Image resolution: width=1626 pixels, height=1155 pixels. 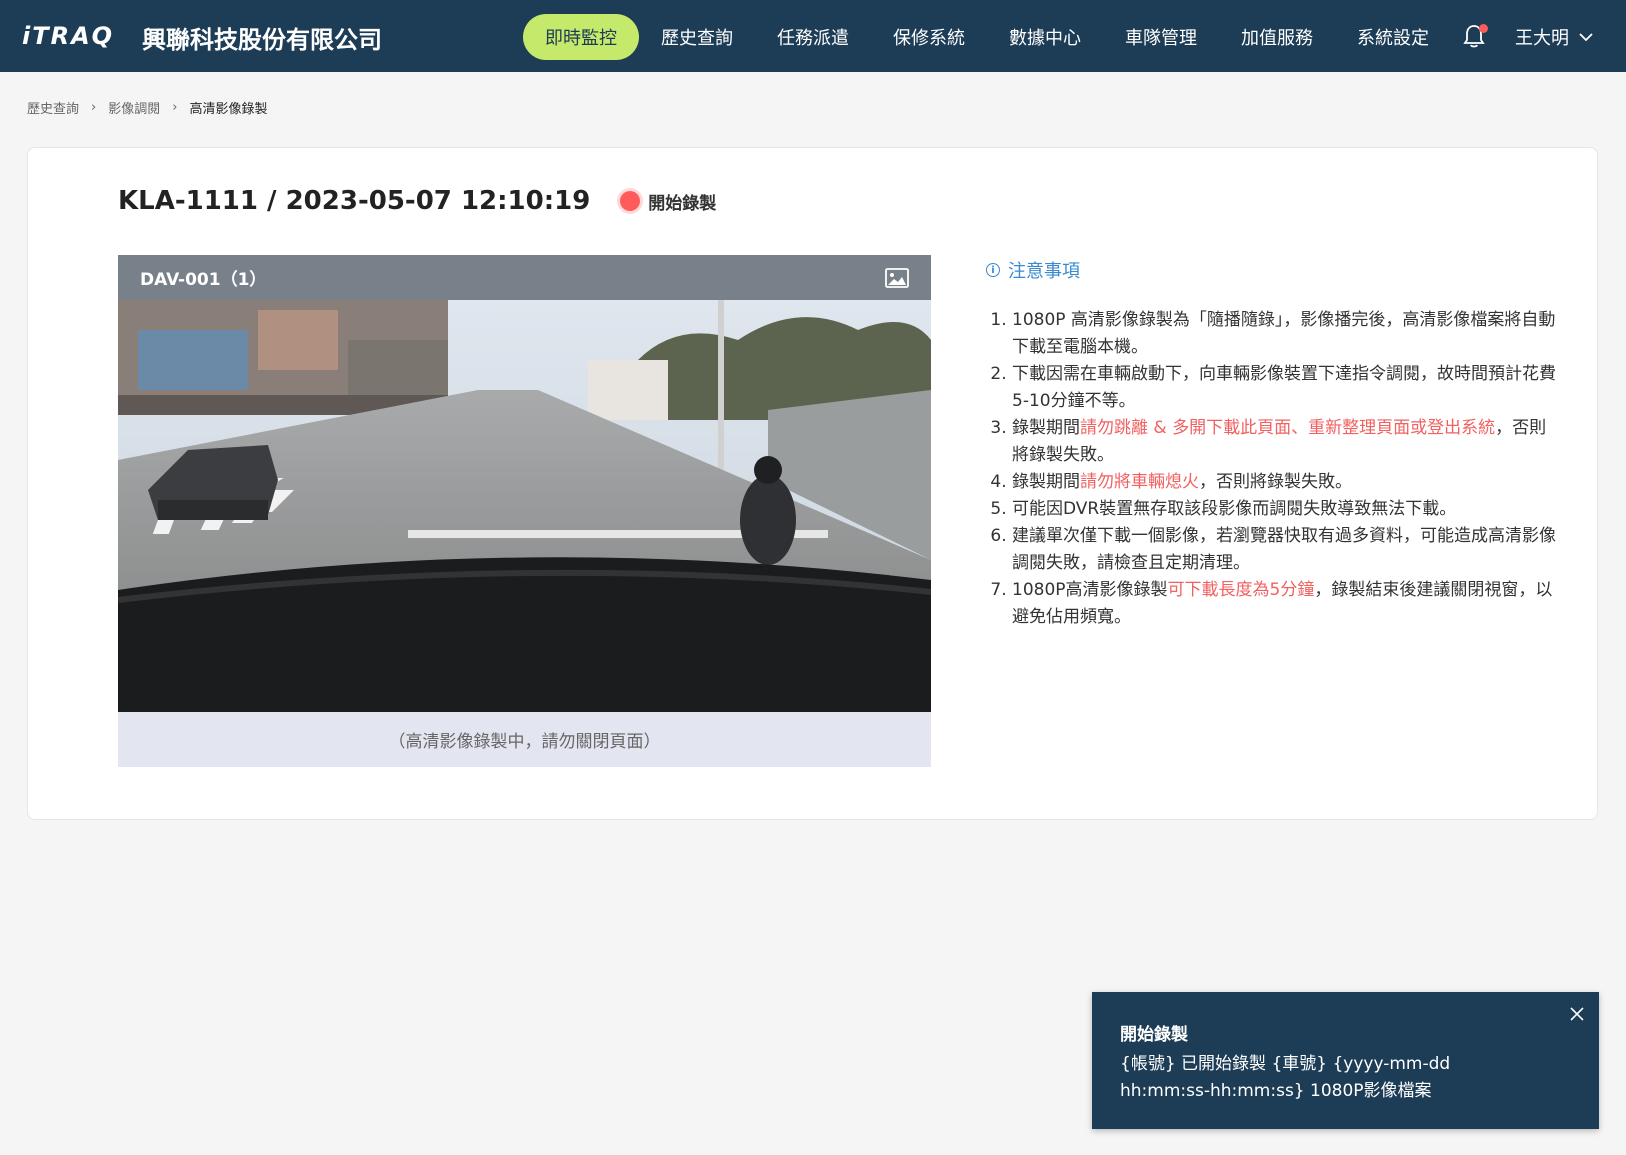 What do you see at coordinates (262, 40) in the screenshot?
I see `company-name: 興聯科技股份有限公司` at bounding box center [262, 40].